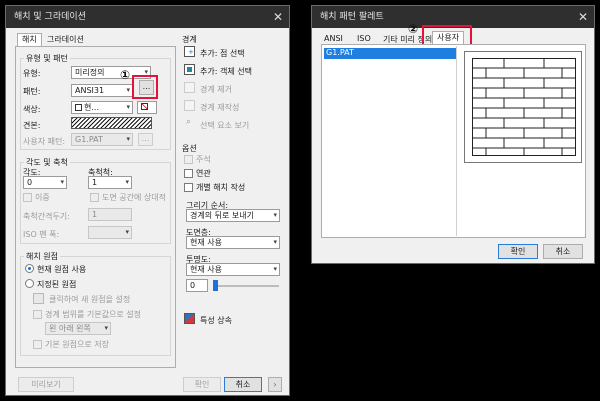 The image size is (600, 401). I want to click on specified-origin-radio, so click(29, 283).